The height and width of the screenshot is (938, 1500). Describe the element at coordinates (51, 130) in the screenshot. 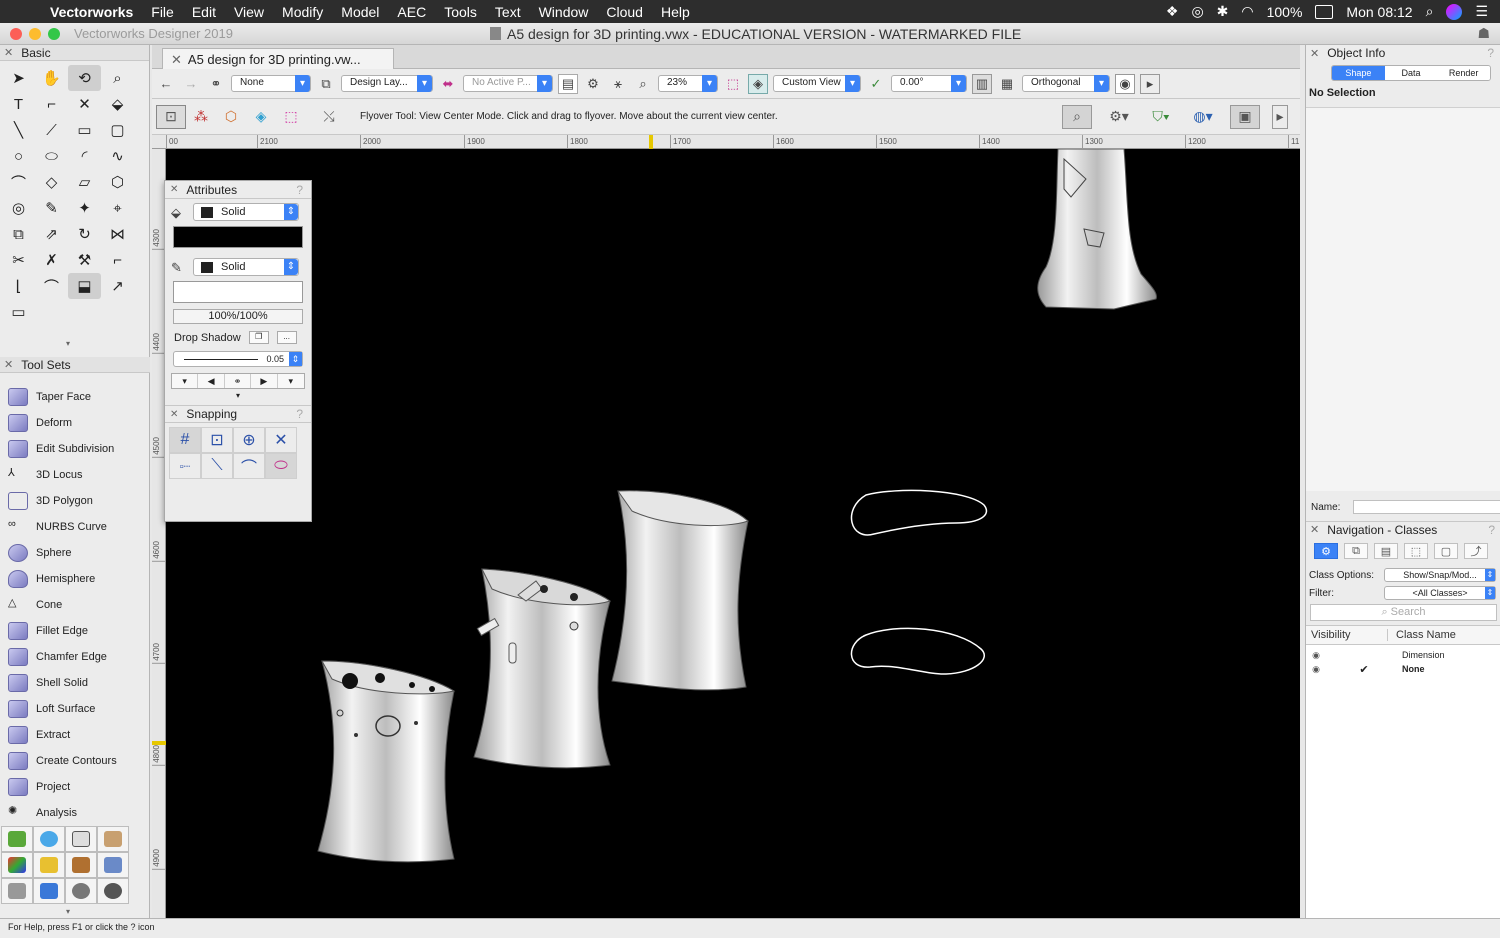

I see `double-line-tool-icon: ⟋` at that location.